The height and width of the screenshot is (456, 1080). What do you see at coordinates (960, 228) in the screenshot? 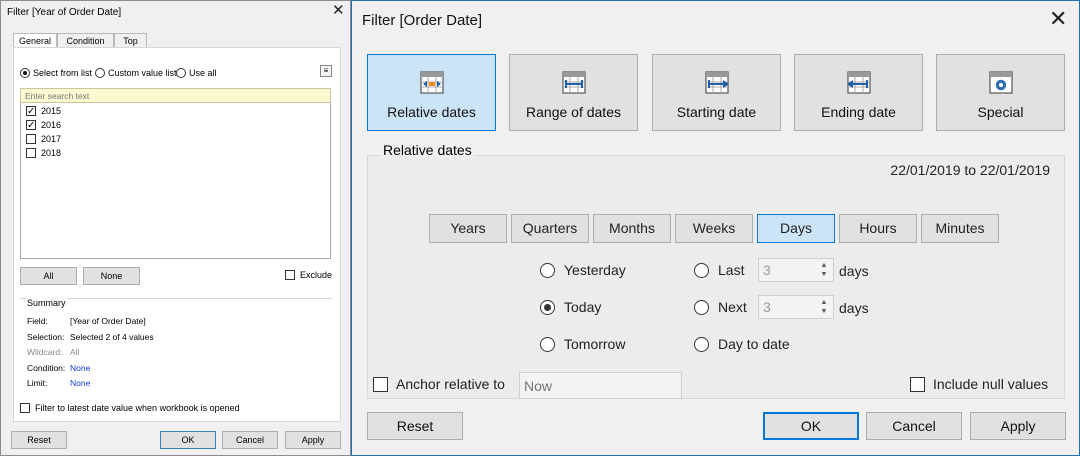
I see `unit-minutes: Minutes` at bounding box center [960, 228].